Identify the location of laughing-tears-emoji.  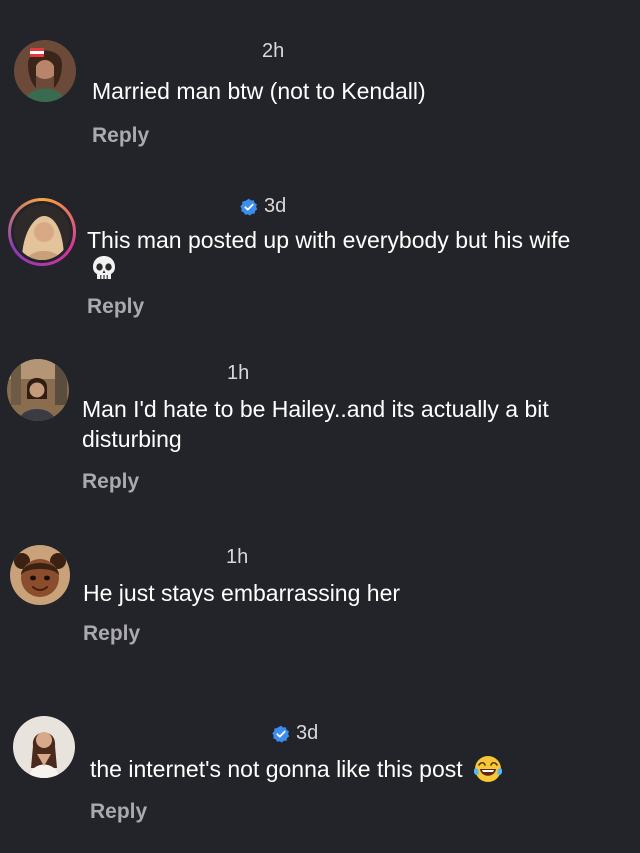
(488, 768).